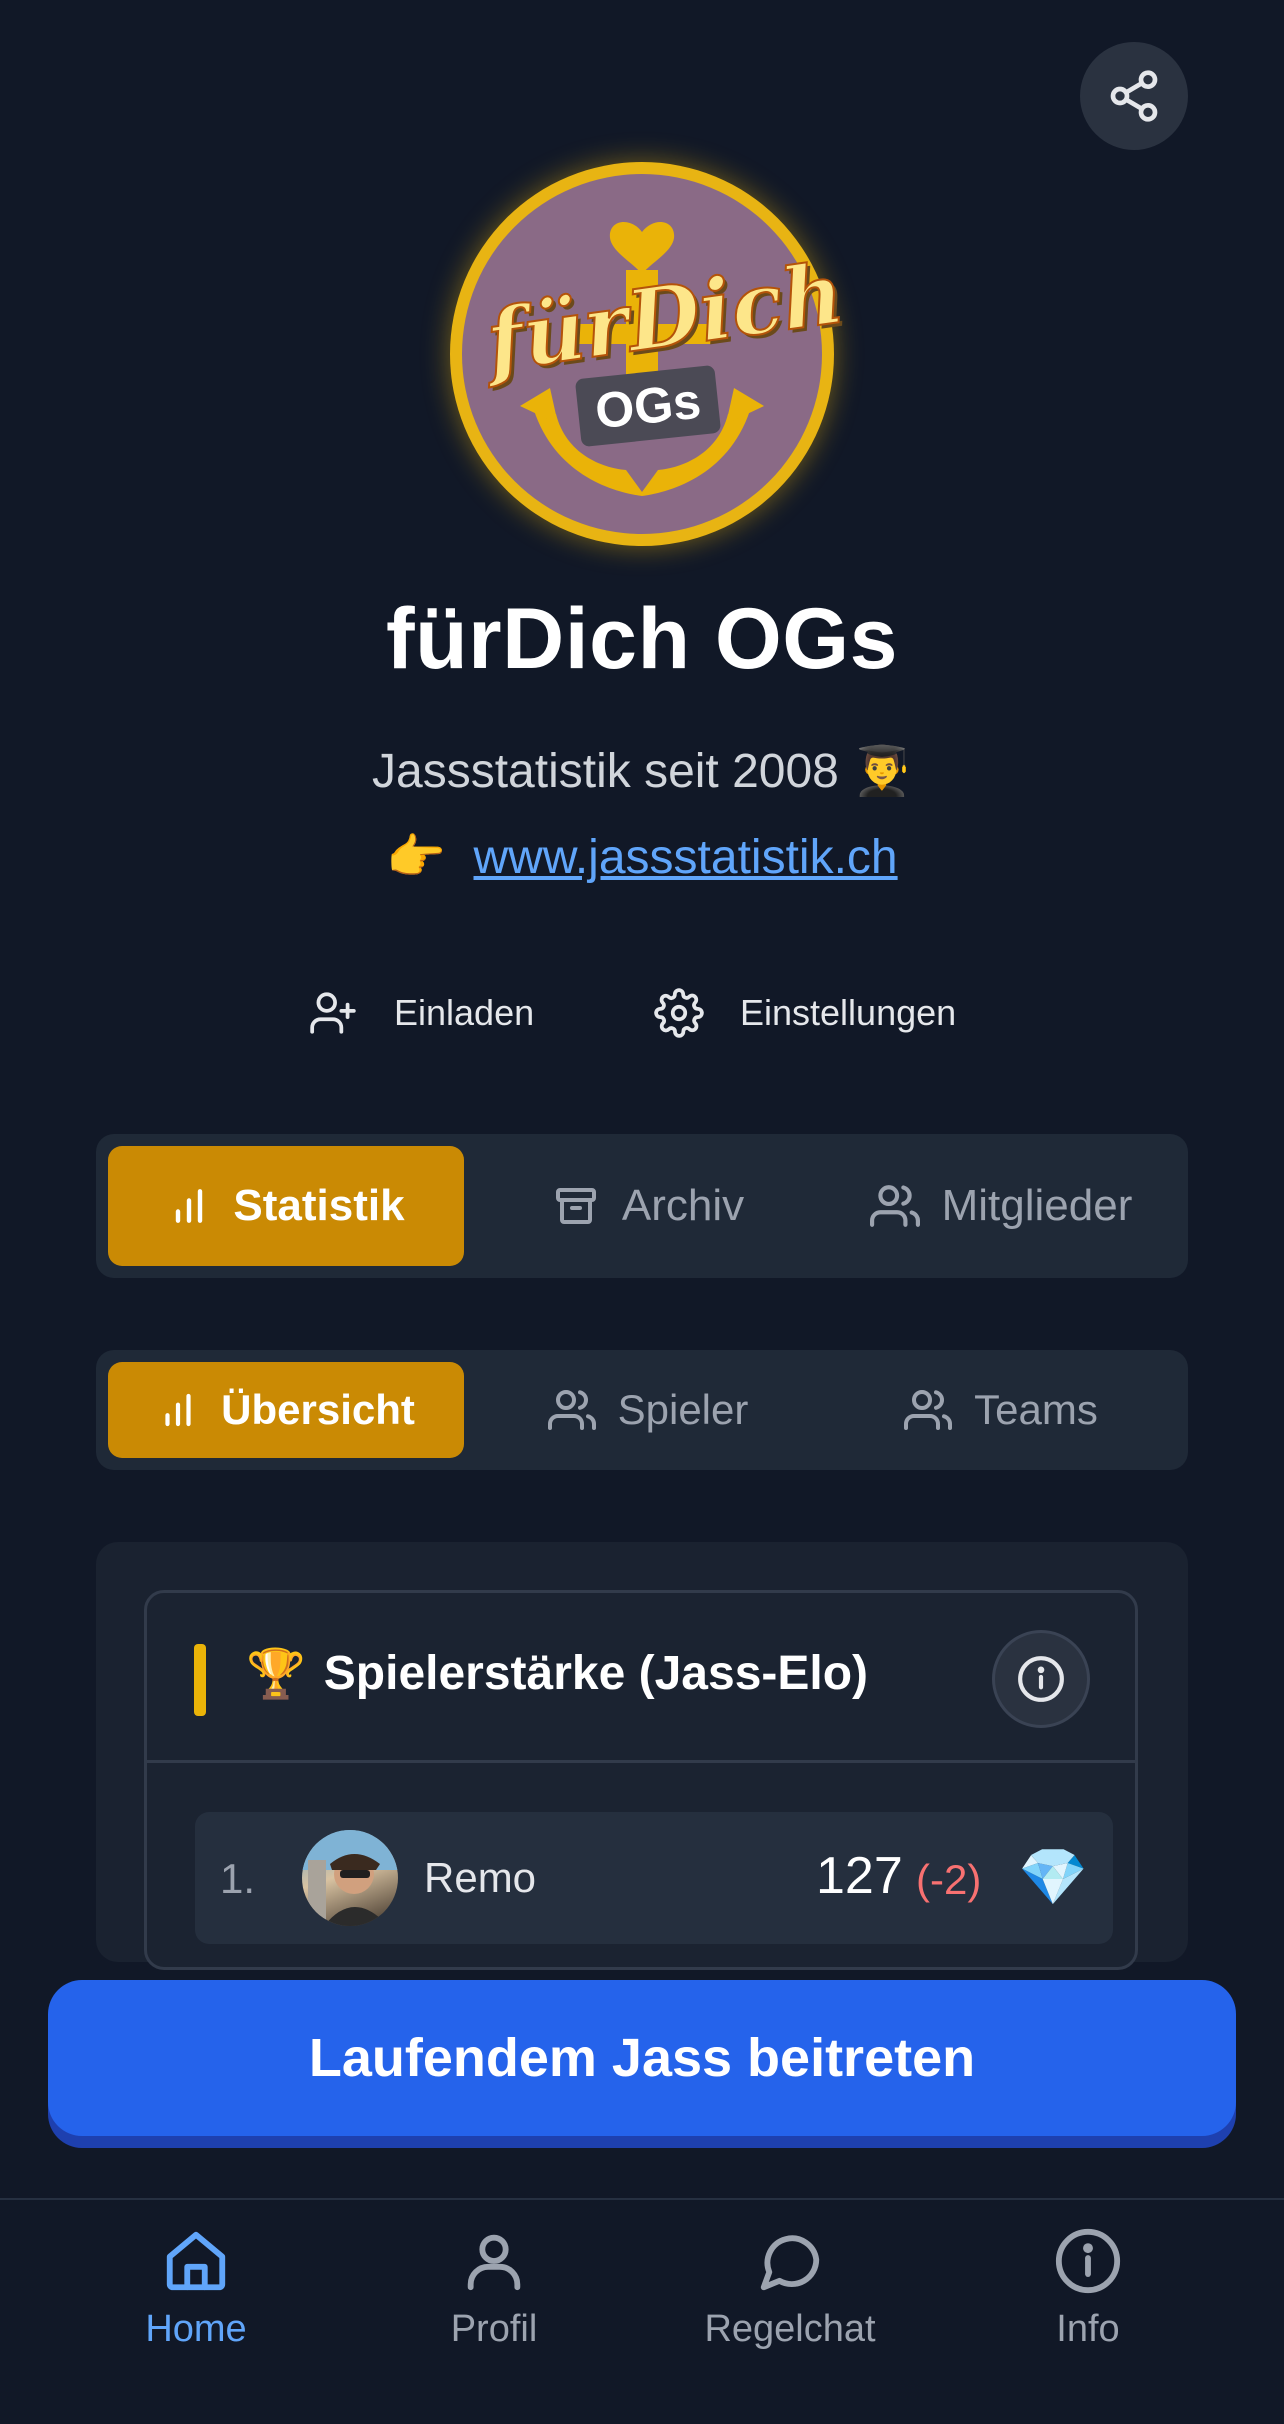  I want to click on tab-teams: Teams, so click(1001, 1410).